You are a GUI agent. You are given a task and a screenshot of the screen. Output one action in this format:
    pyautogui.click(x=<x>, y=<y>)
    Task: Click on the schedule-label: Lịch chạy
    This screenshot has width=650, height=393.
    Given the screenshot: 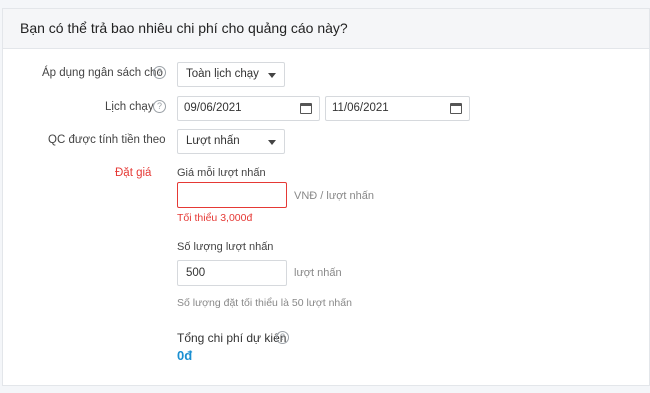 What is the action you would take?
    pyautogui.click(x=129, y=107)
    